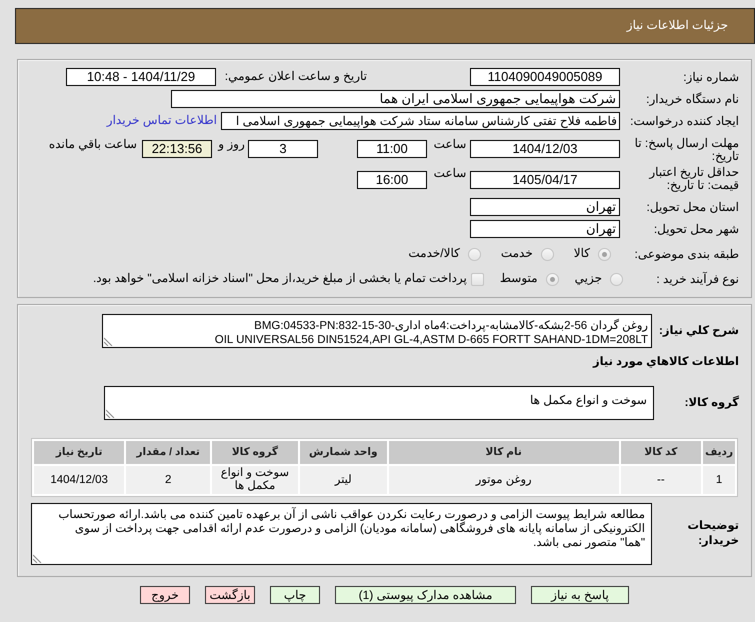 Image resolution: width=755 pixels, height=622 pixels. Describe the element at coordinates (255, 480) in the screenshot. I see `table-cell: سوخت و انواع مکمل ها` at that location.